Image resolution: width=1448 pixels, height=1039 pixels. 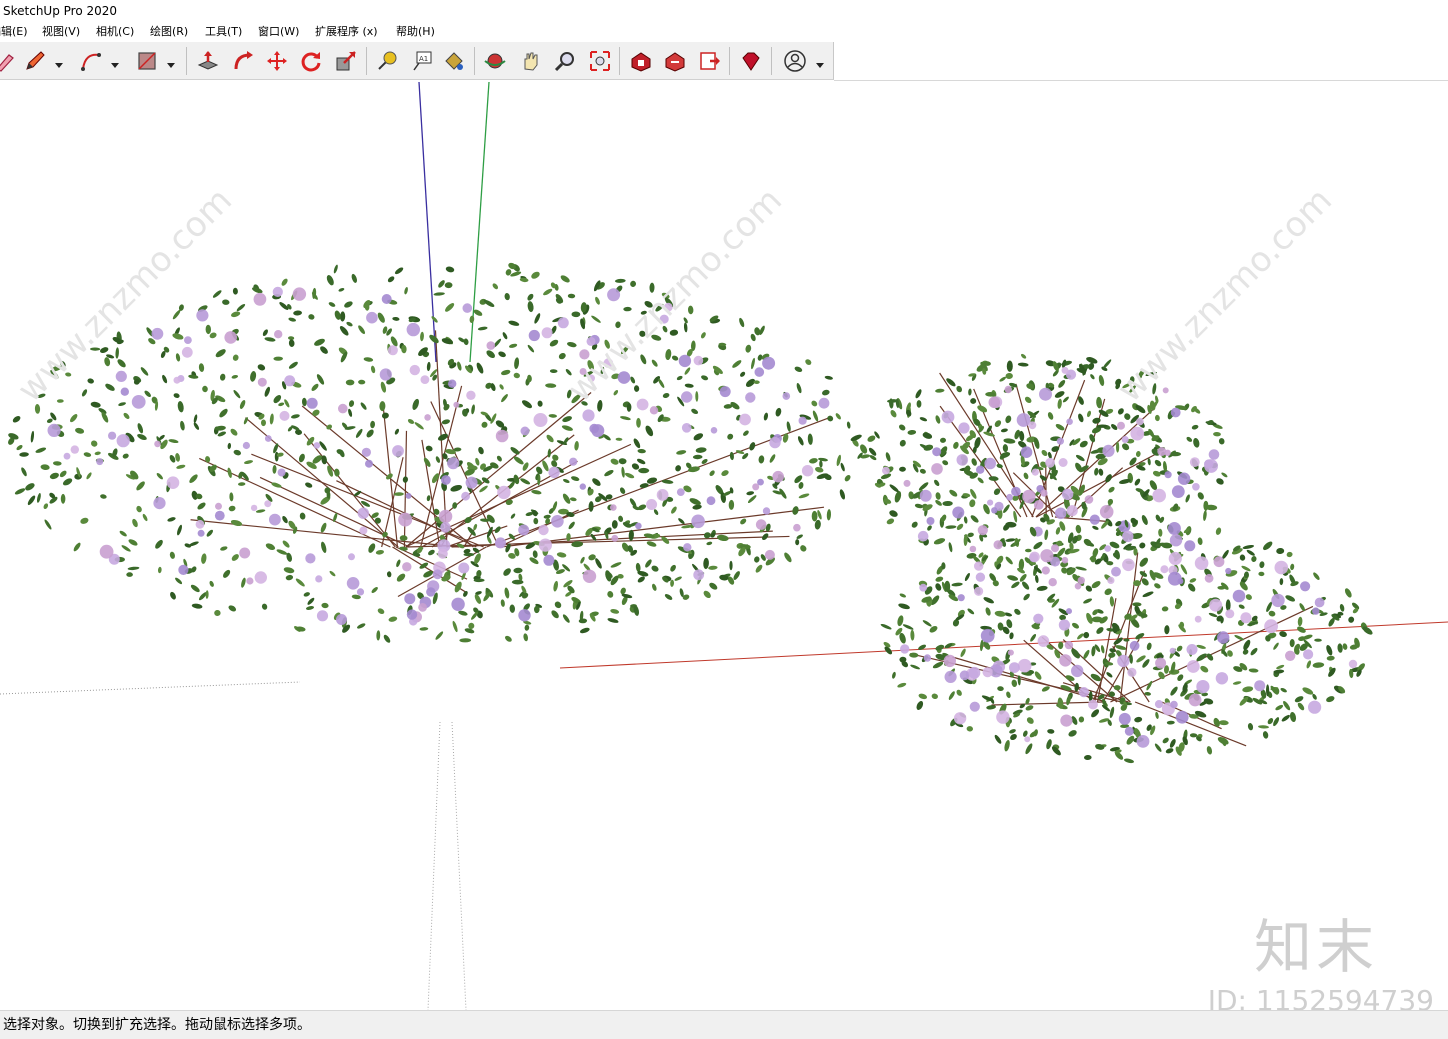 What do you see at coordinates (59, 61) in the screenshot?
I see `pencil-dropdown-icon` at bounding box center [59, 61].